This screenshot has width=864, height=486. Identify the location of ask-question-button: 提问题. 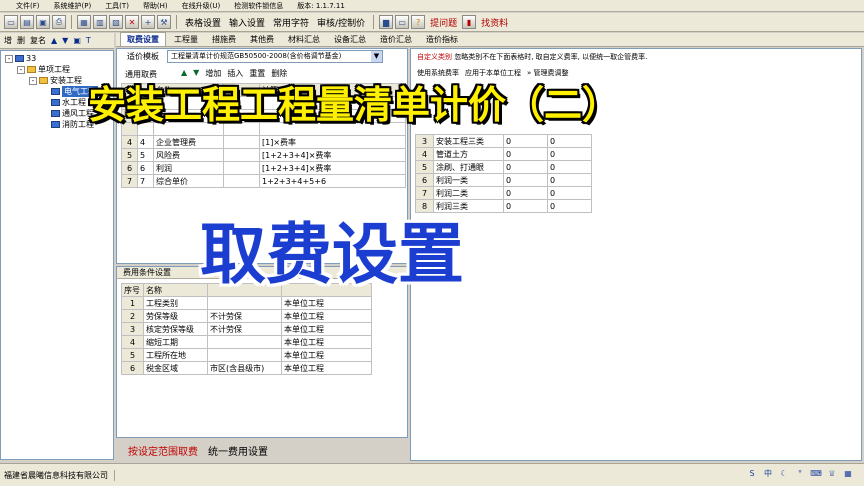
(443, 22).